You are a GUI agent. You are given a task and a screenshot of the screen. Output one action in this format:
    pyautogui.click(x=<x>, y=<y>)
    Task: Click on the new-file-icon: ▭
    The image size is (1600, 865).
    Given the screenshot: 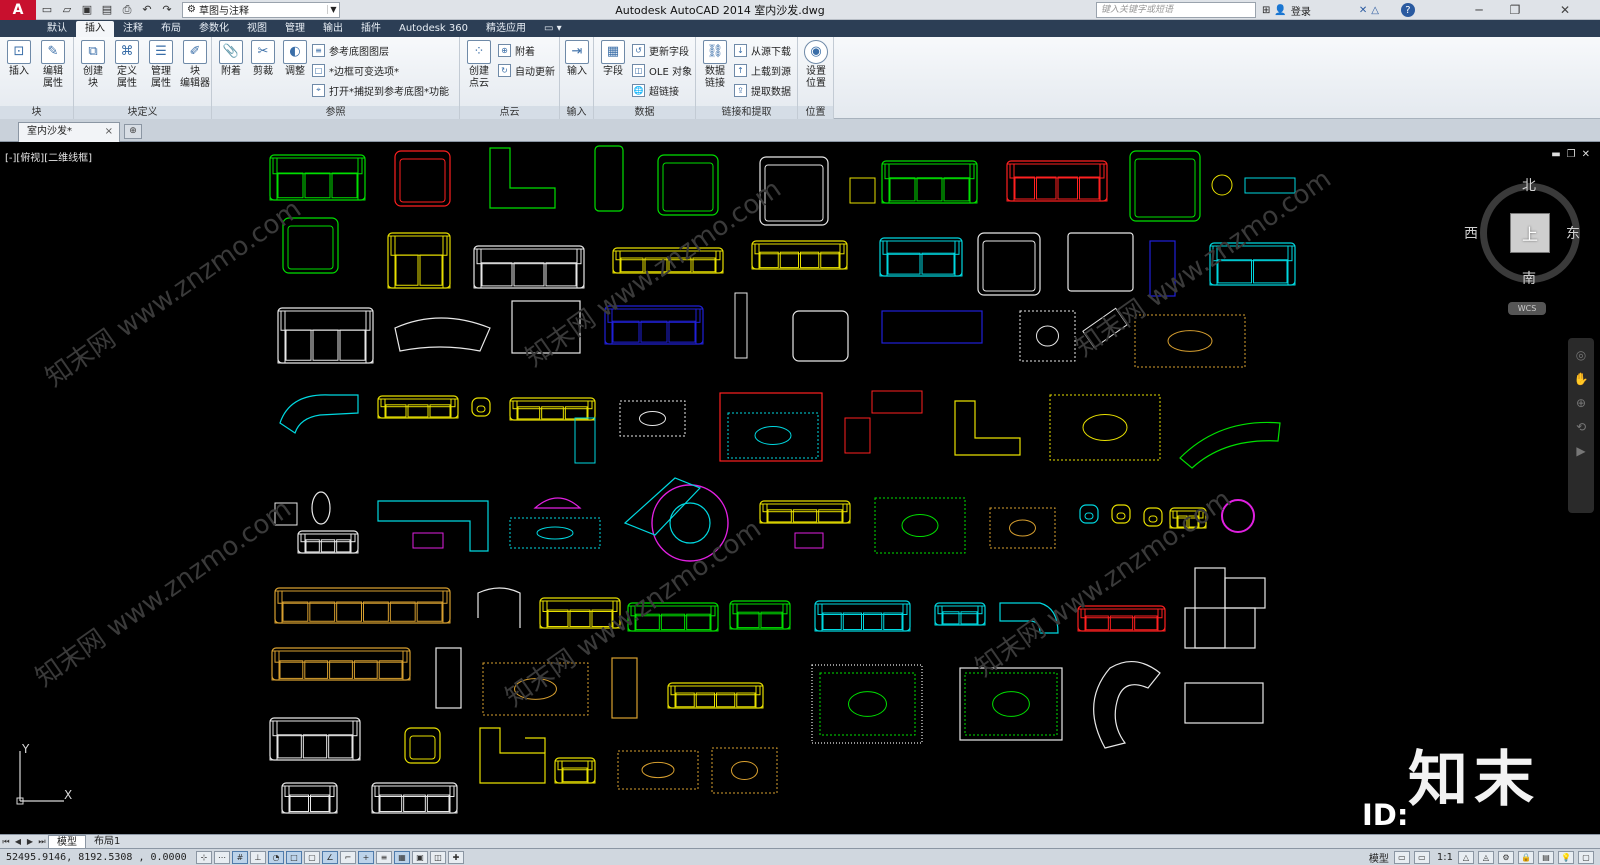 What is the action you would take?
    pyautogui.click(x=47, y=10)
    